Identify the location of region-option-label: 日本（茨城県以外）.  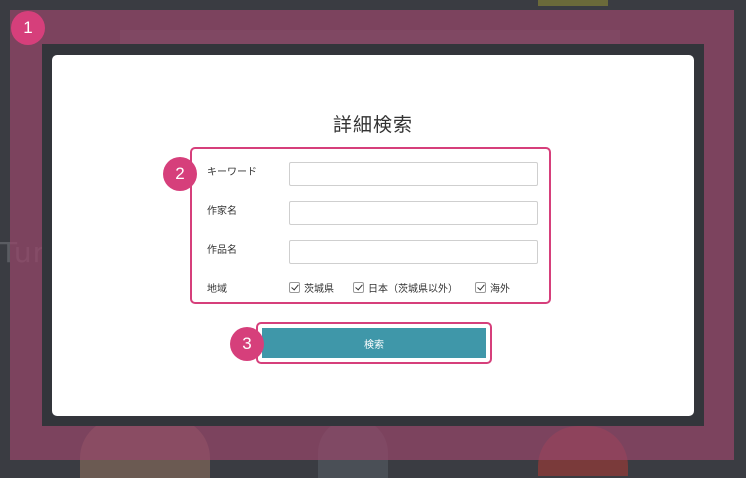
(413, 289).